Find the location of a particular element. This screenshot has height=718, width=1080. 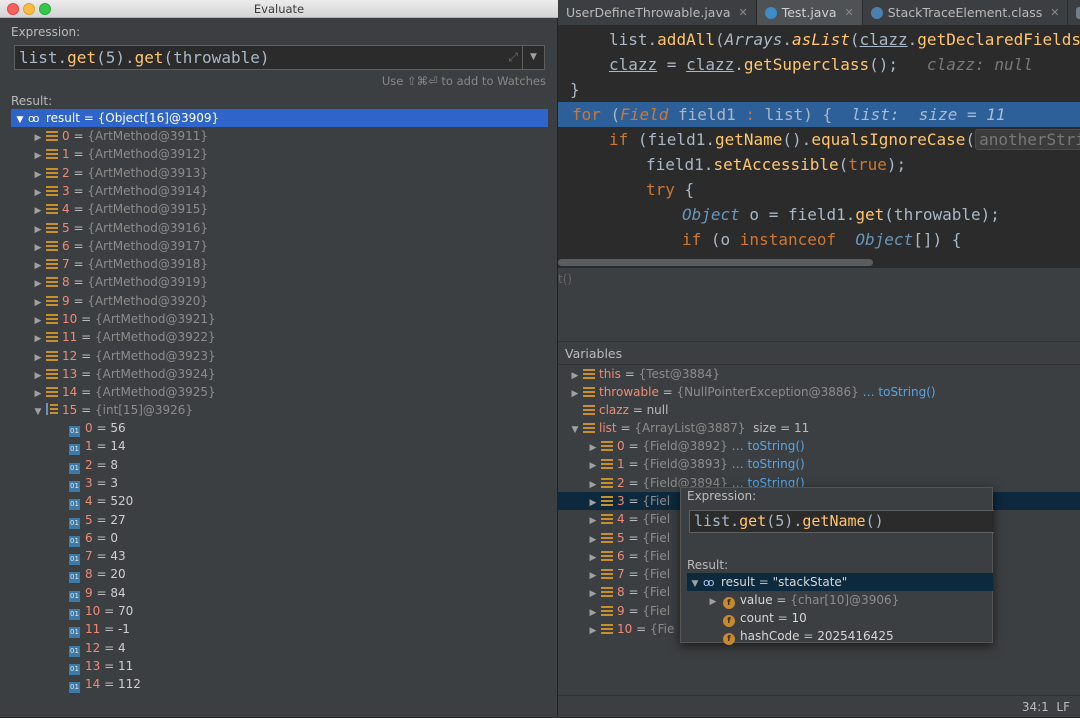

window-titlebar: Evaluate is located at coordinates (279, 9).